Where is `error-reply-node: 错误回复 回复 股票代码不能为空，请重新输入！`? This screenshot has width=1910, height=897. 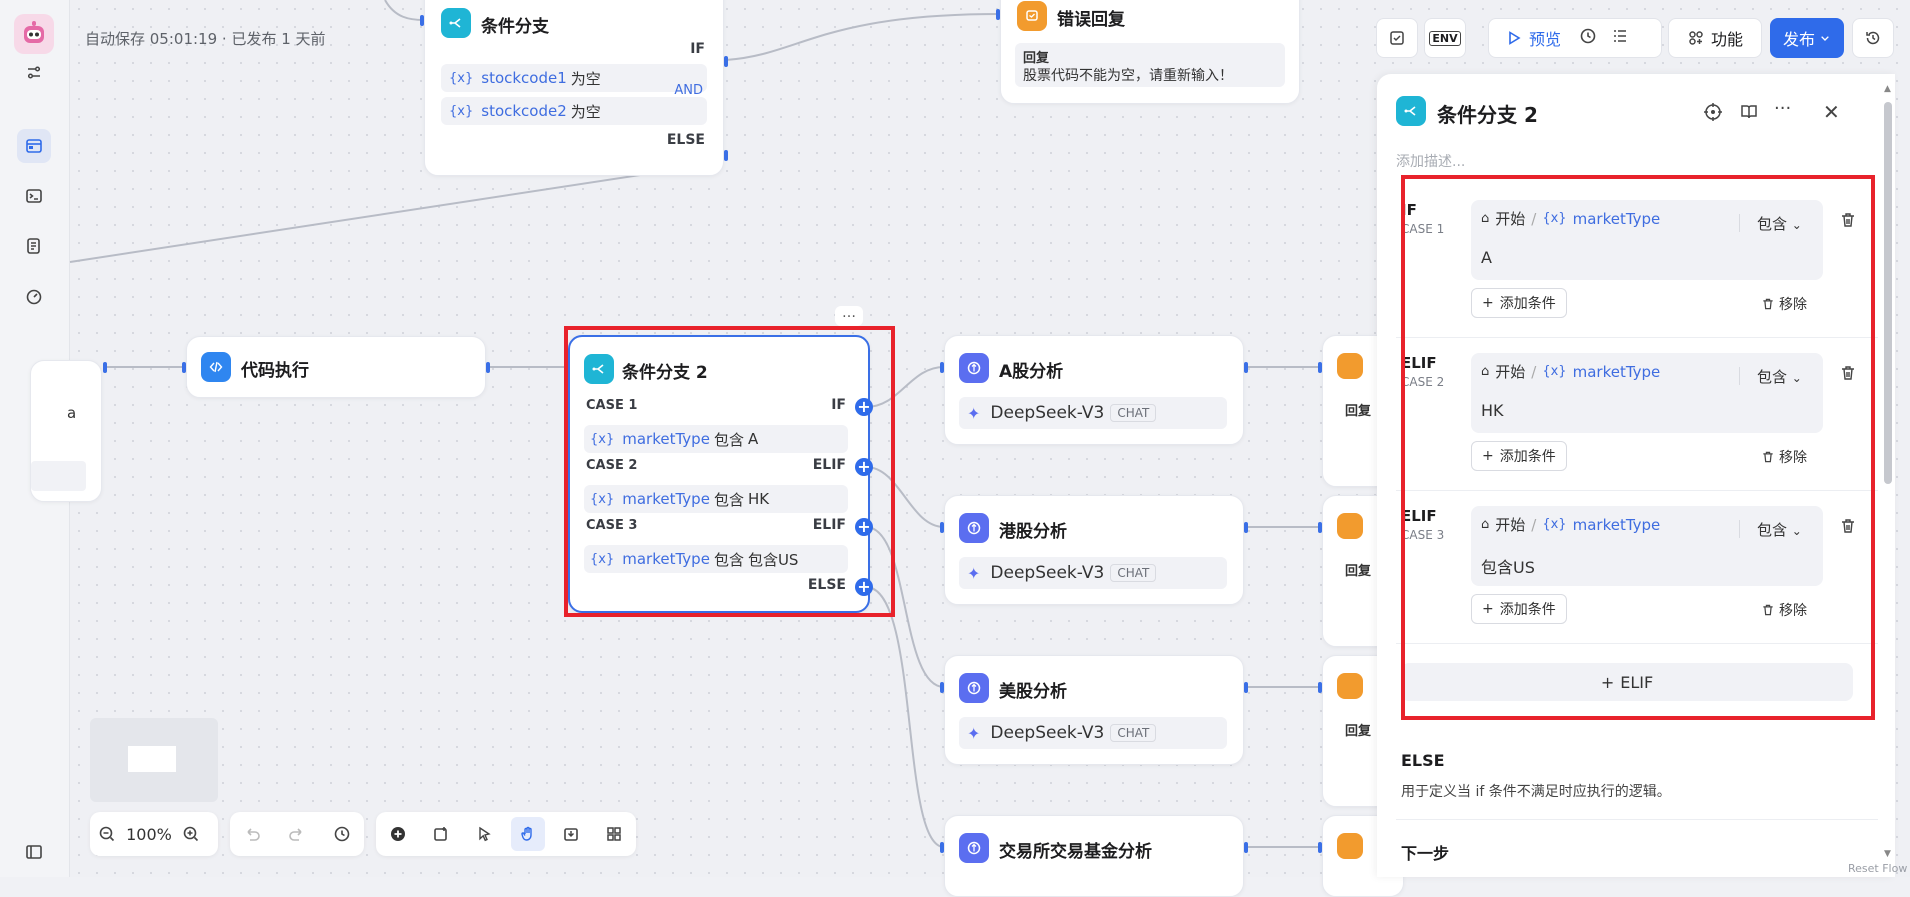
error-reply-node: 错误回复 回复 股票代码不能为空，请重新输入！ is located at coordinates (1150, 52).